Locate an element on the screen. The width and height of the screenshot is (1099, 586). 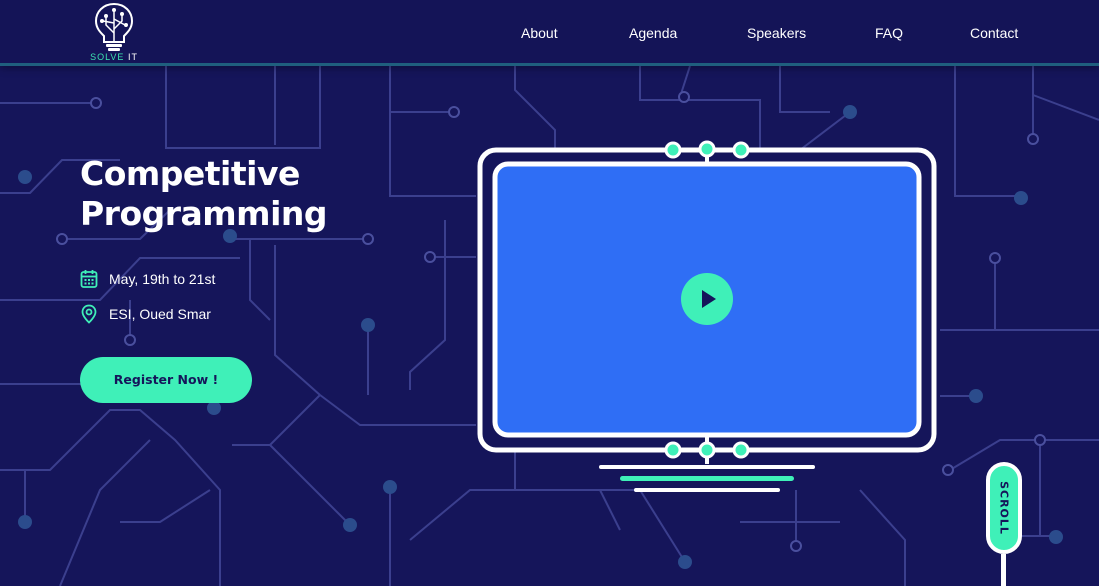
location-pin-icon is located at coordinates (89, 314).